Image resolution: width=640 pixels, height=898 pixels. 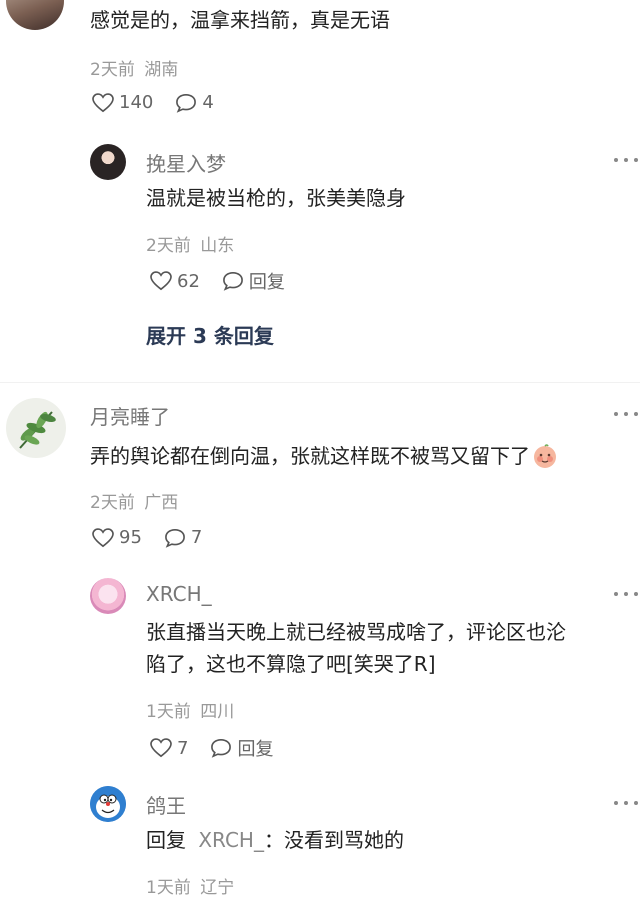 What do you see at coordinates (166, 840) in the screenshot?
I see `reply-prefix: 回复` at bounding box center [166, 840].